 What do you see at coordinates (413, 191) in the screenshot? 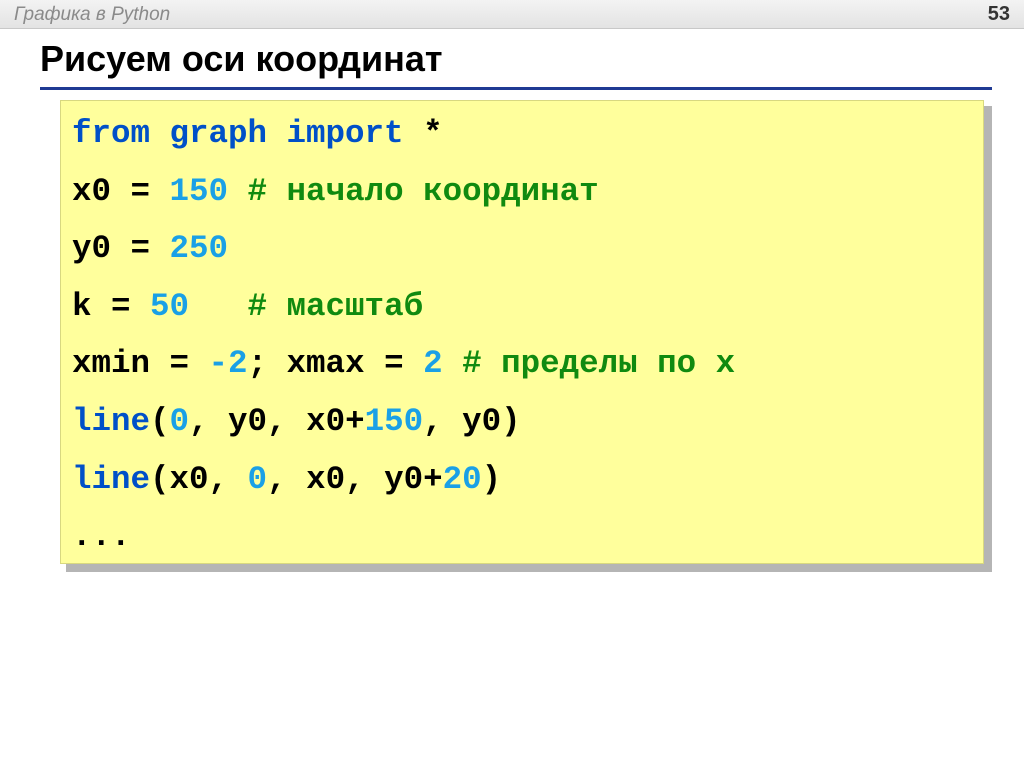
I see `code-token-cm: # начало координат` at bounding box center [413, 191].